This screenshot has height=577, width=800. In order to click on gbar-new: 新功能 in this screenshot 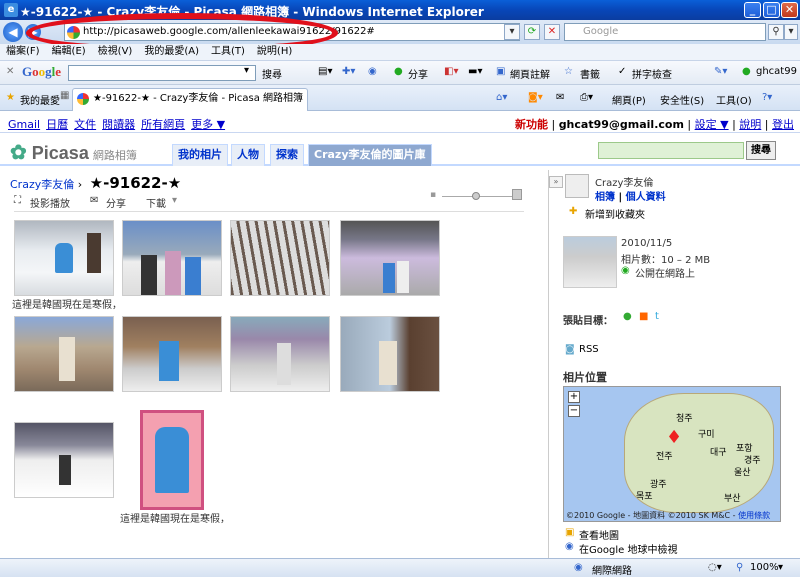, I will do `click(531, 124)`.